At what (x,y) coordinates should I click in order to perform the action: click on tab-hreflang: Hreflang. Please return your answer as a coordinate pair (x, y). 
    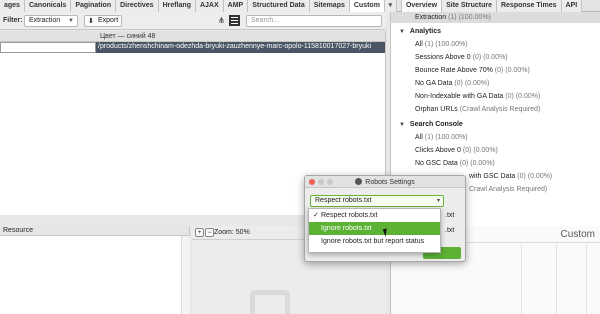
    Looking at the image, I should click on (177, 6).